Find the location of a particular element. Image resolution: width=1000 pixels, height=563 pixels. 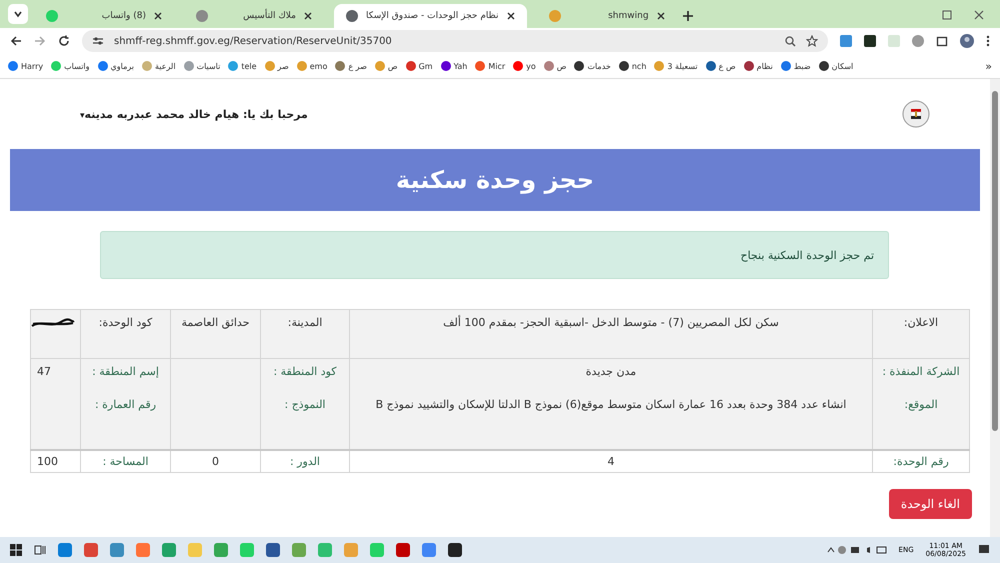

table-cell: إسم المنطقة : رقم العمارة : is located at coordinates (125, 404).